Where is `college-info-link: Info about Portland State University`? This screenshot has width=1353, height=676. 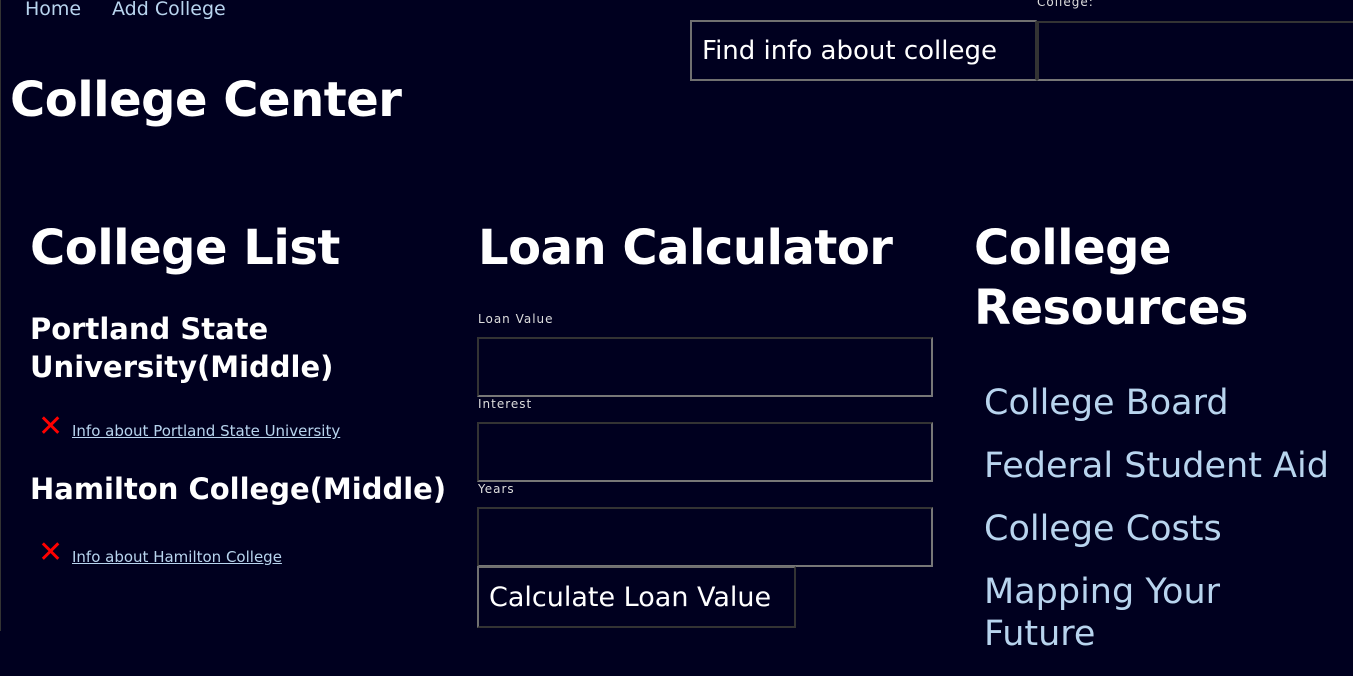 college-info-link: Info about Portland State University is located at coordinates (206, 431).